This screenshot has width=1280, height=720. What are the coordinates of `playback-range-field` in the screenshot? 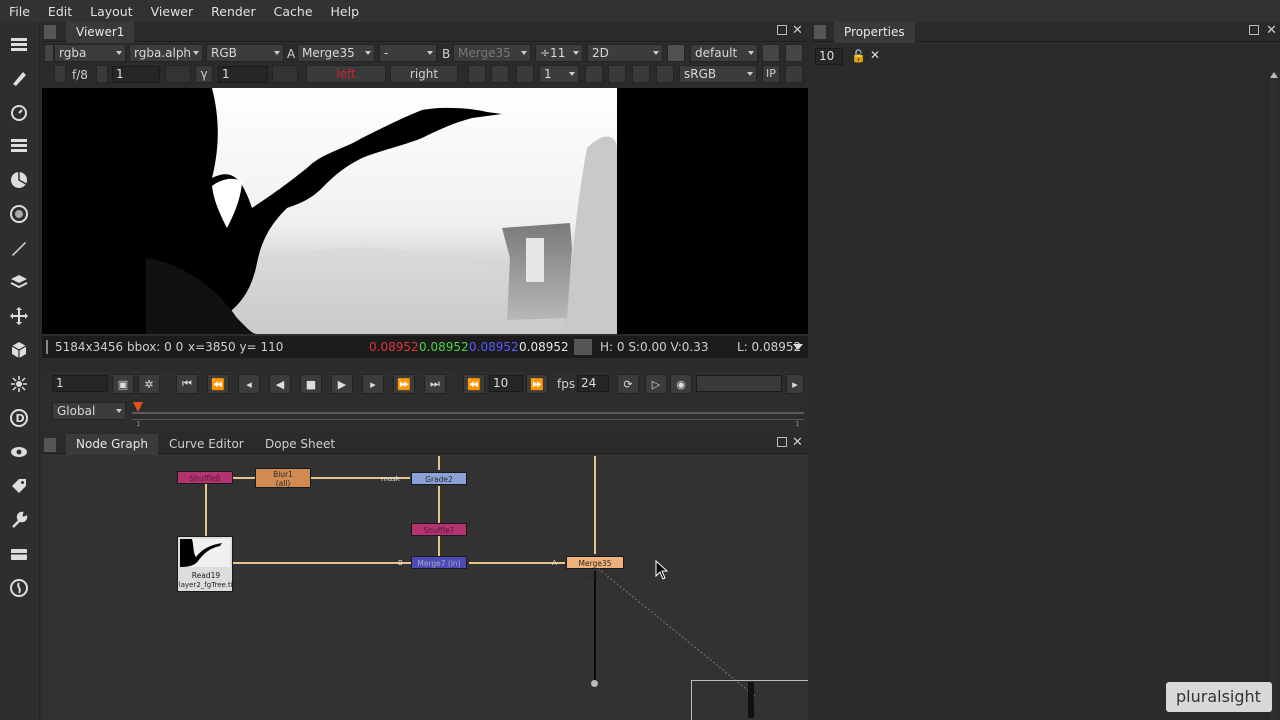 It's located at (739, 383).